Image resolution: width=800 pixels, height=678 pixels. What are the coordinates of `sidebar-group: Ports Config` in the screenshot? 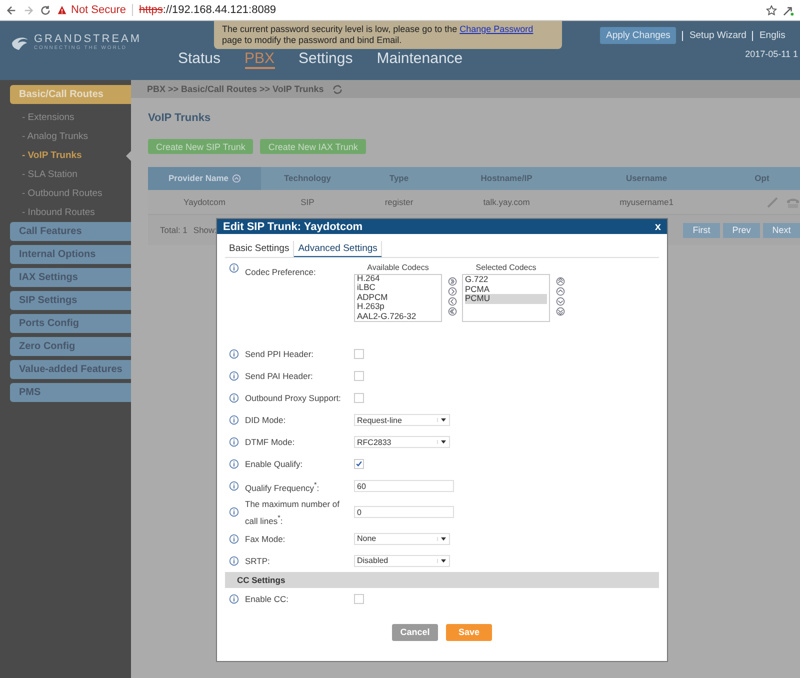 It's located at (70, 323).